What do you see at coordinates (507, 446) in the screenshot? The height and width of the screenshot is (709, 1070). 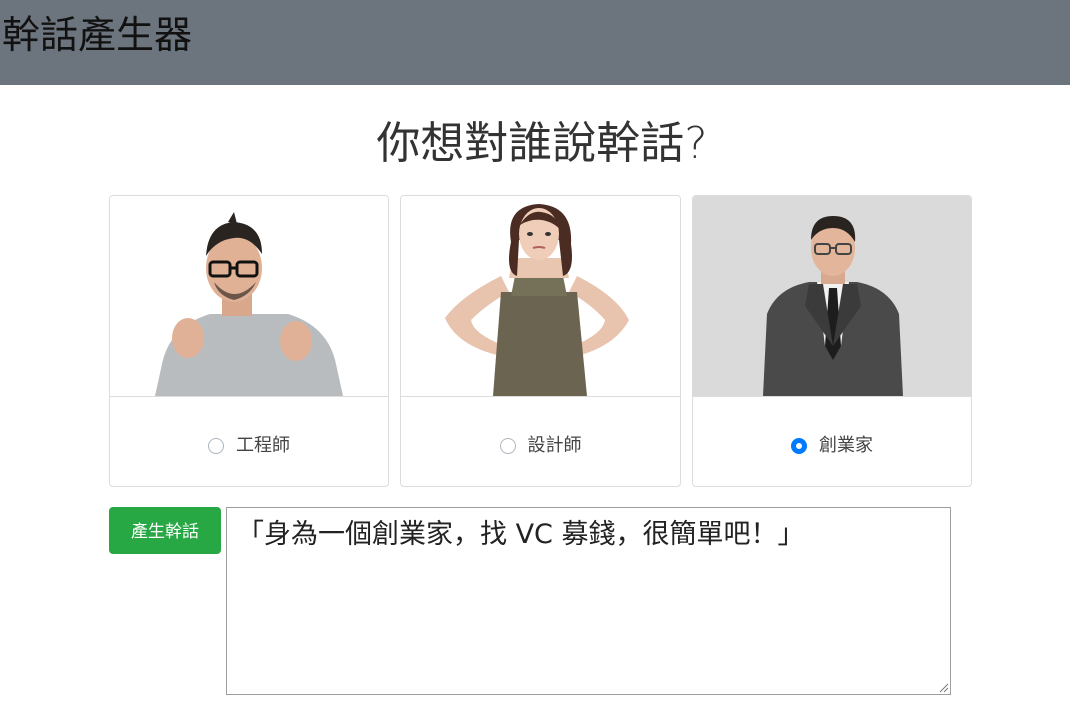 I see `radio-designer` at bounding box center [507, 446].